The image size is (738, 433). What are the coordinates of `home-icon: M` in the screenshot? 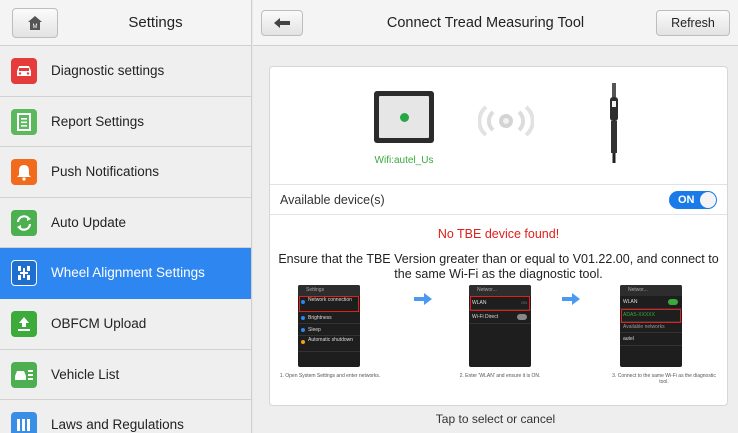 It's located at (35, 23).